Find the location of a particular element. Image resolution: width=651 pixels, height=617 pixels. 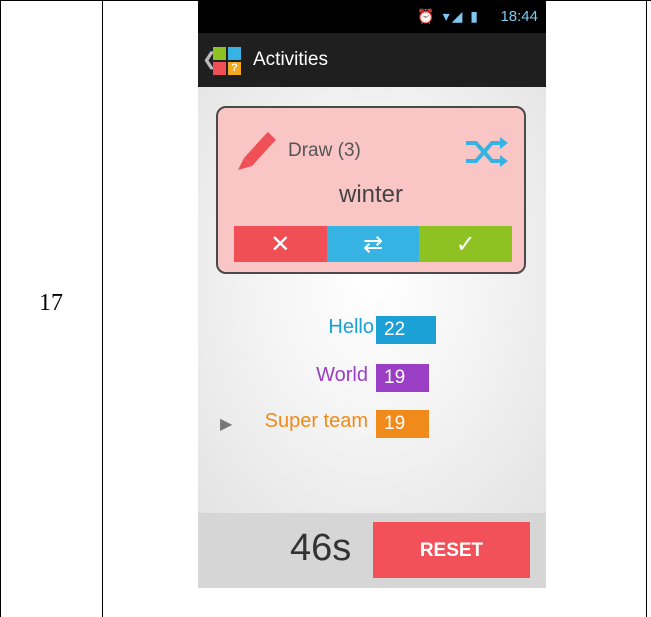

team-row: Hello 22 is located at coordinates (317, 330).